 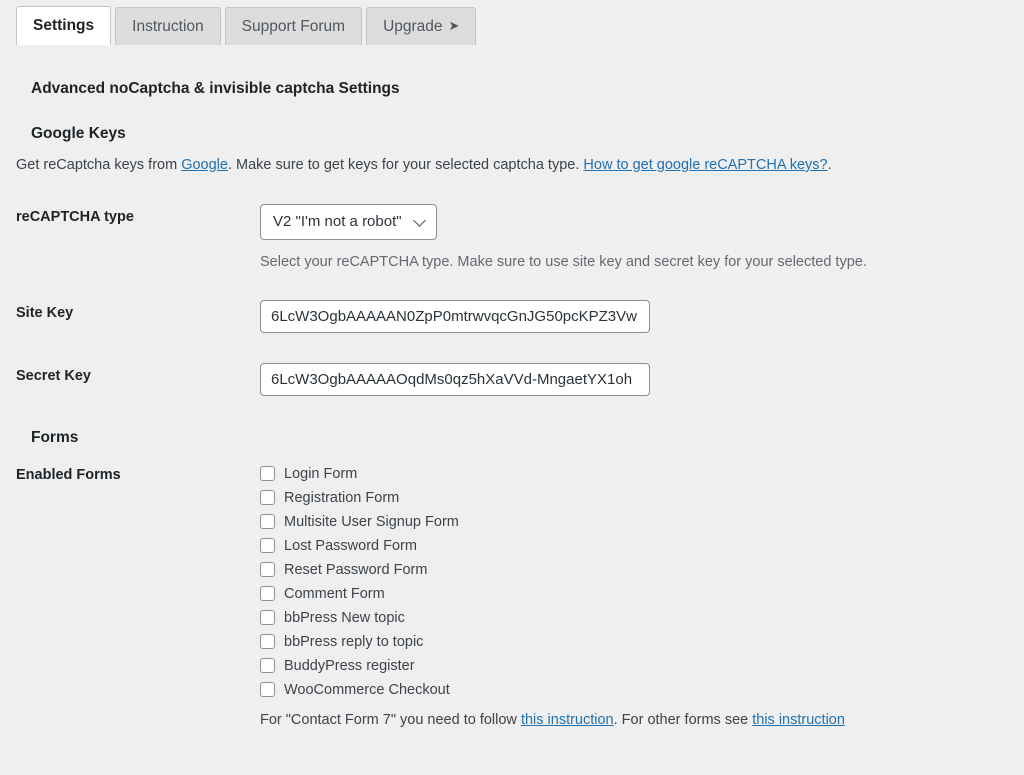 What do you see at coordinates (342, 497) in the screenshot?
I see `list-item-label: Registration Form` at bounding box center [342, 497].